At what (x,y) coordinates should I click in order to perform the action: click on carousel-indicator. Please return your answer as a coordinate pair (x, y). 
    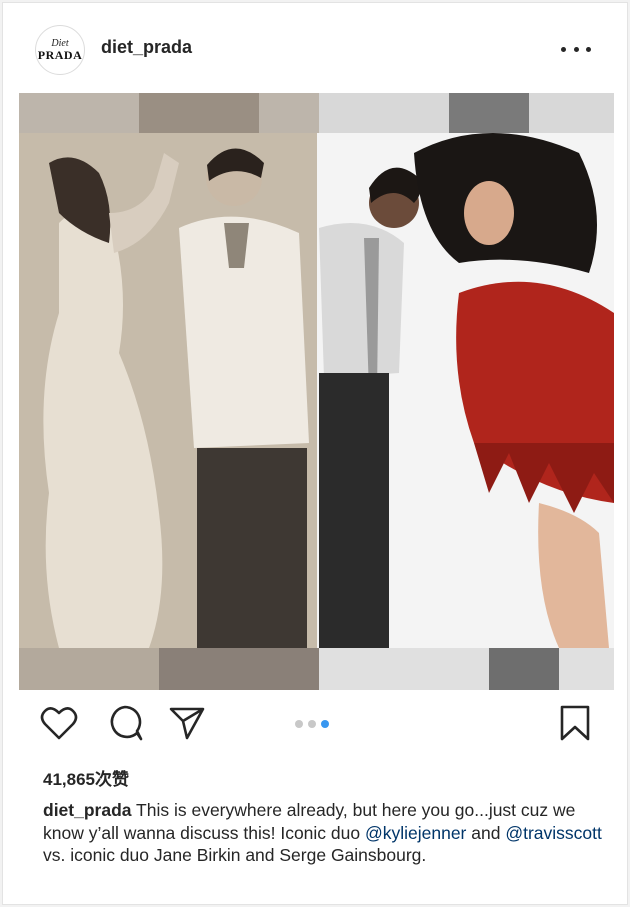
    Looking at the image, I should click on (312, 724).